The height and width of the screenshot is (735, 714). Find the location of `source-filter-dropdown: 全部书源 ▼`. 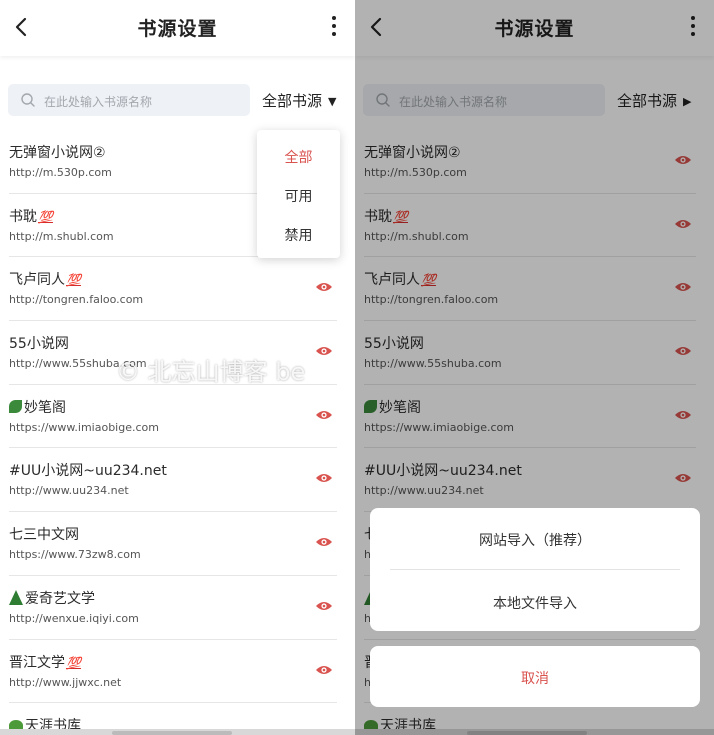

source-filter-dropdown: 全部书源 ▼ is located at coordinates (299, 100).